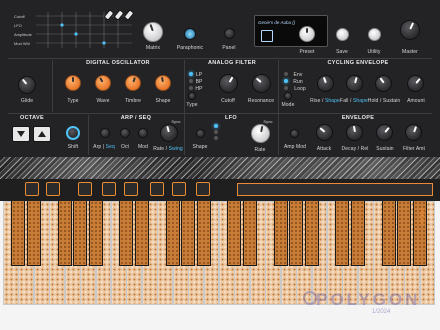 The height and width of the screenshot is (330, 440). I want to click on shift-button, so click(73, 133).